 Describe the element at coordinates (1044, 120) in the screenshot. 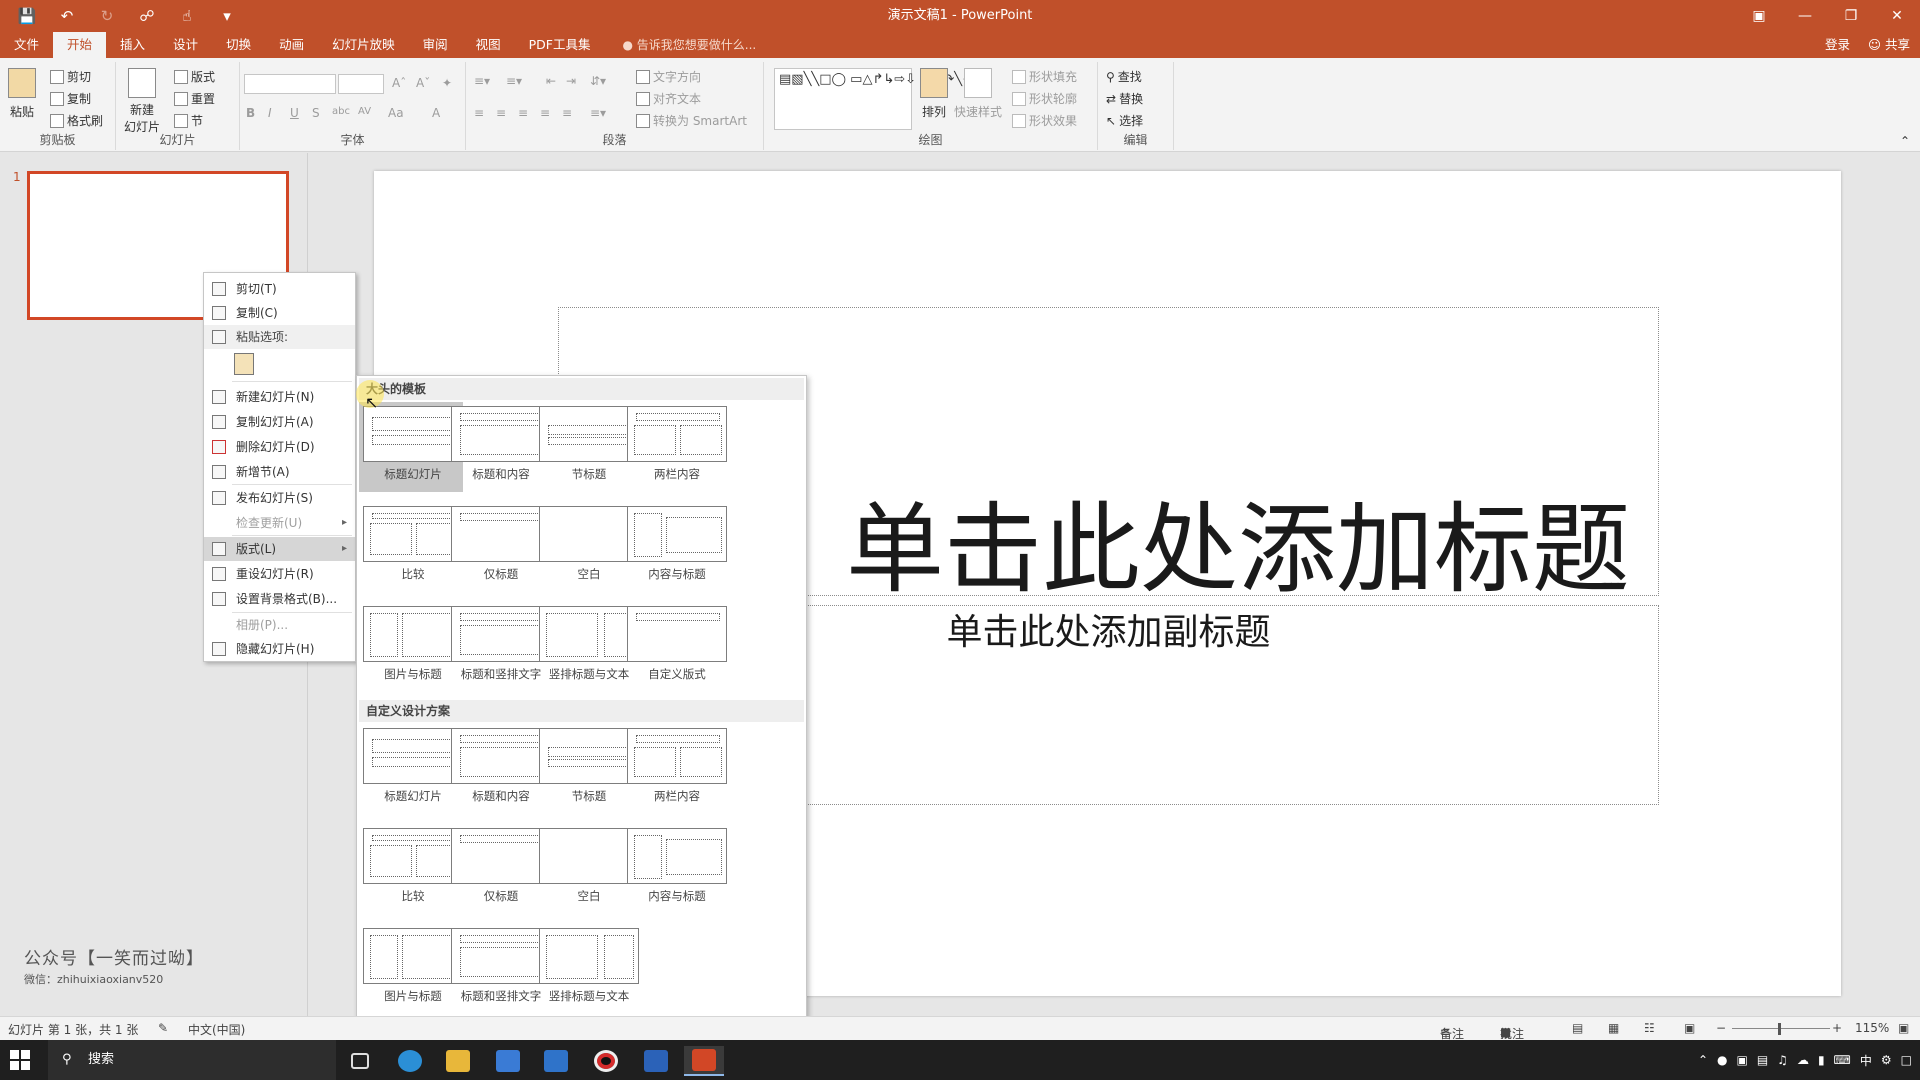

I see `shape-effects-button: 形状效果` at that location.